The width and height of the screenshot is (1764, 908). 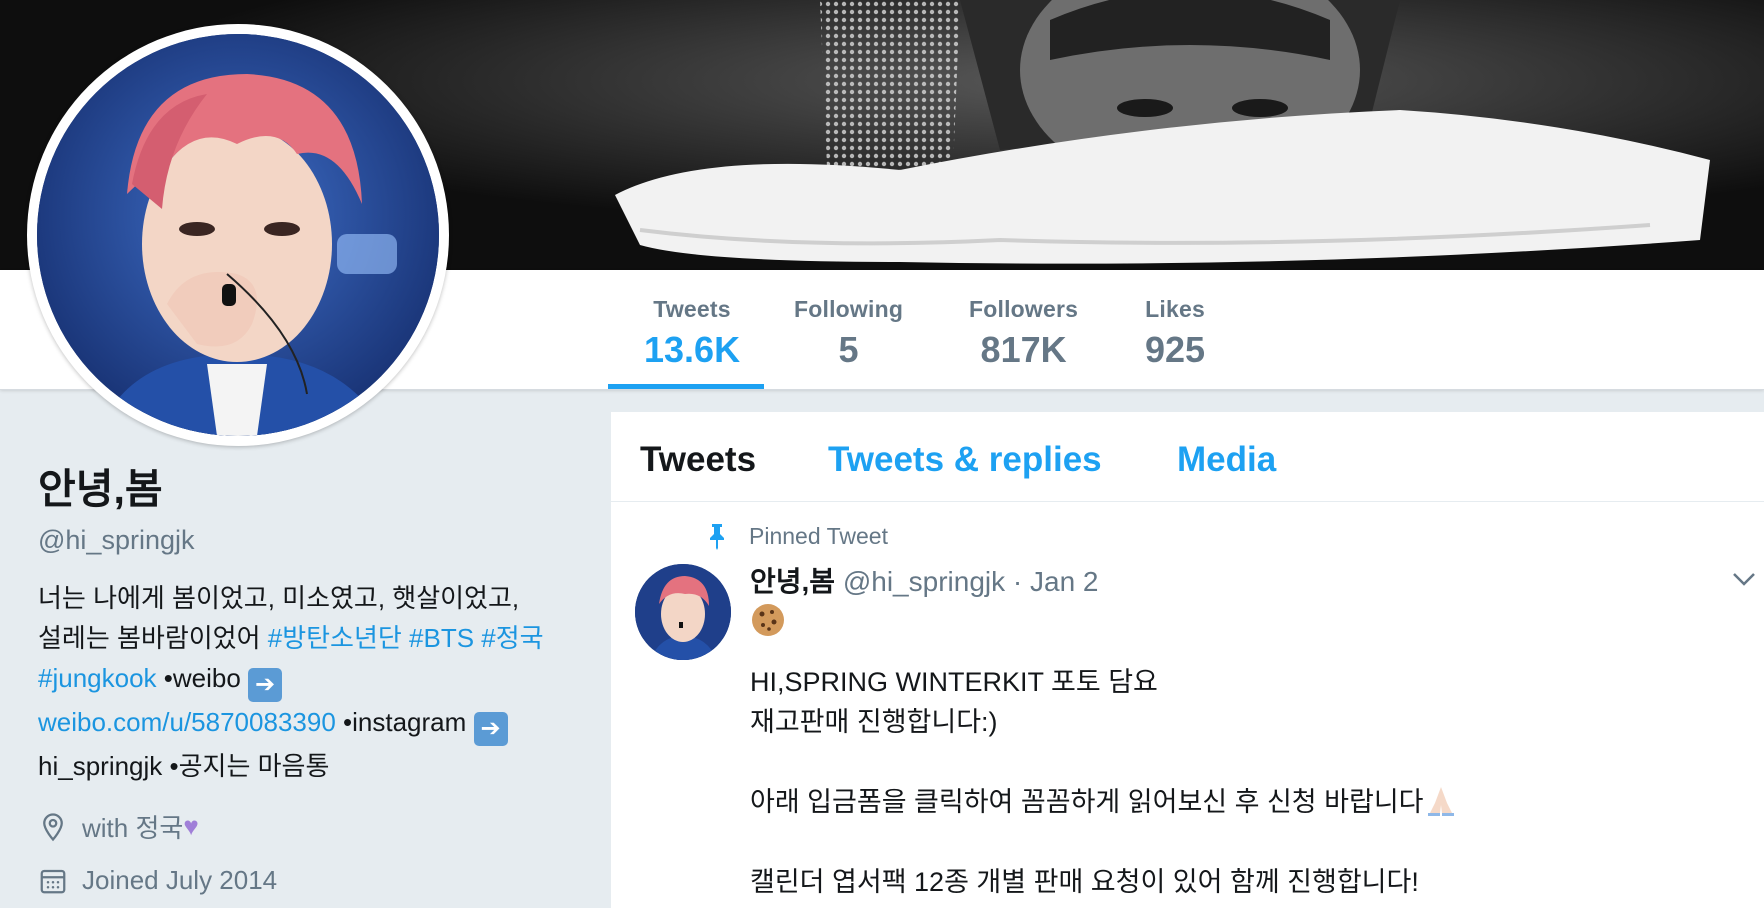 What do you see at coordinates (404, 722) in the screenshot?
I see `bio-text: •instagram` at bounding box center [404, 722].